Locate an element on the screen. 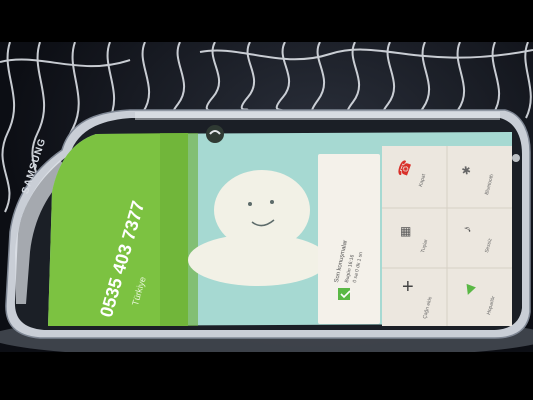  speaker-button: ◀ Hoparlör is located at coordinates (480, 298).